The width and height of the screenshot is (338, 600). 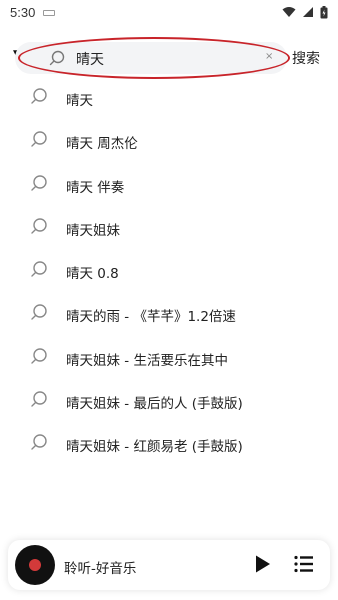 What do you see at coordinates (49, 12) in the screenshot?
I see `keyboard-icon` at bounding box center [49, 12].